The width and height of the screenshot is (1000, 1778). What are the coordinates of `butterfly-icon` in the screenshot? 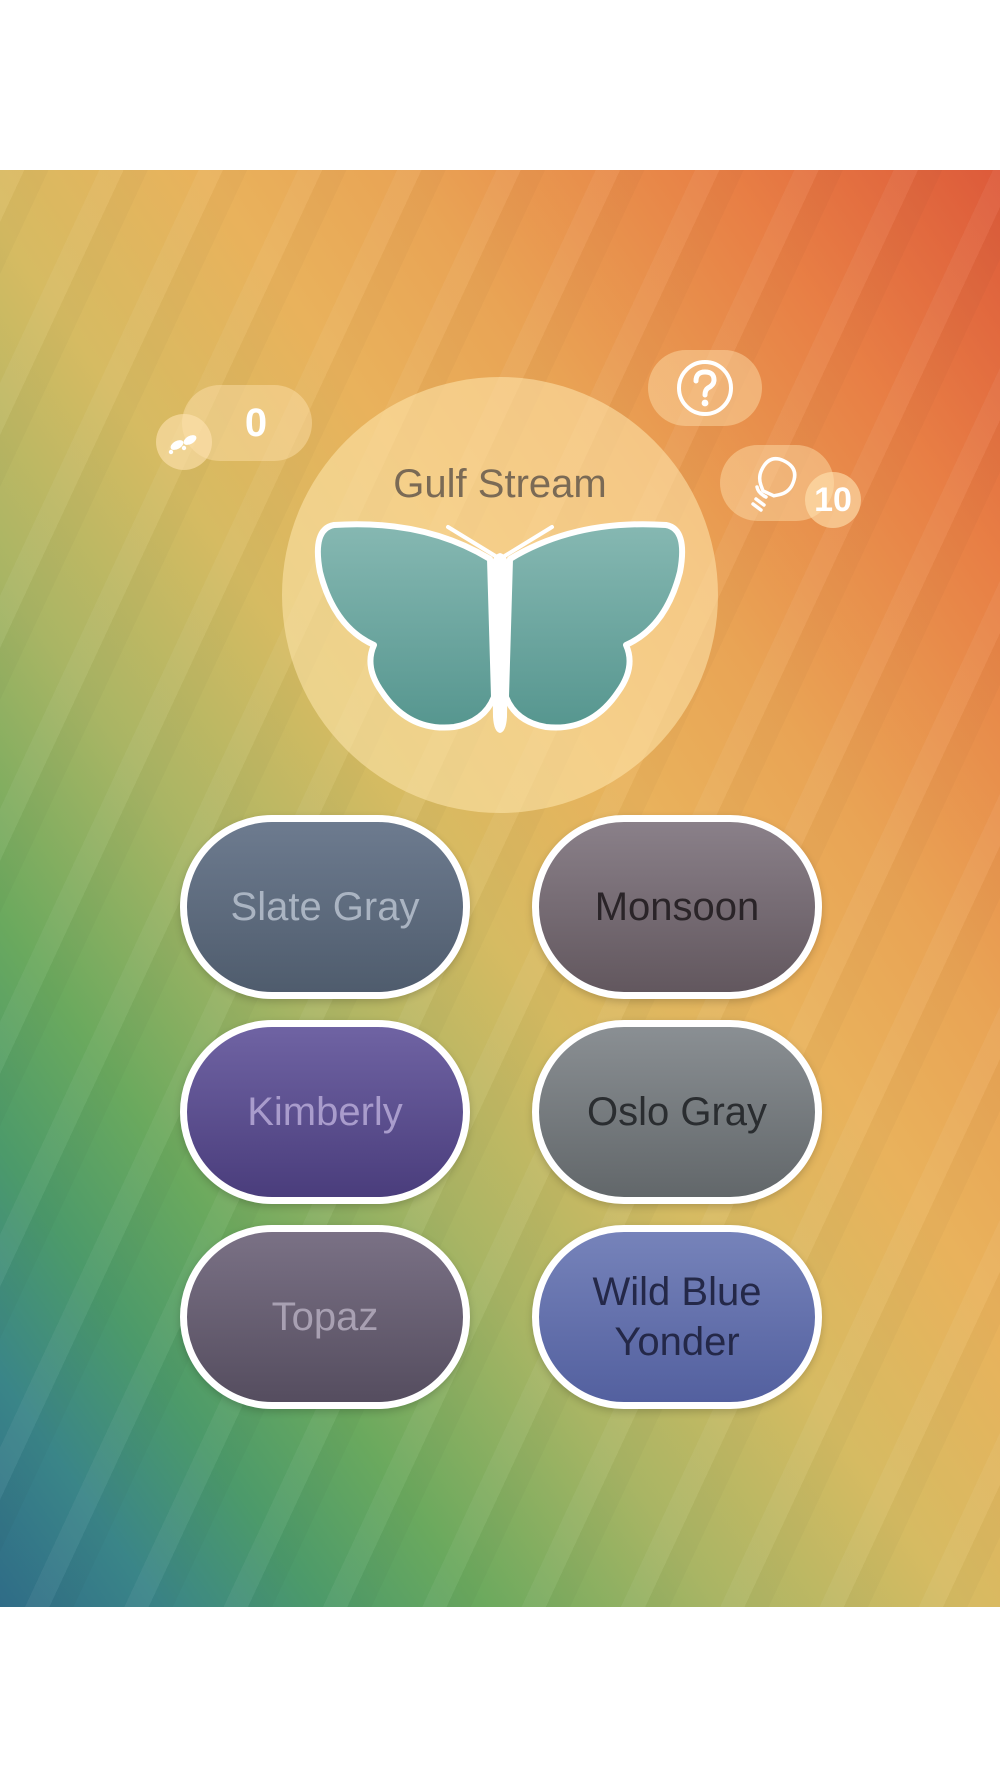 It's located at (500, 627).